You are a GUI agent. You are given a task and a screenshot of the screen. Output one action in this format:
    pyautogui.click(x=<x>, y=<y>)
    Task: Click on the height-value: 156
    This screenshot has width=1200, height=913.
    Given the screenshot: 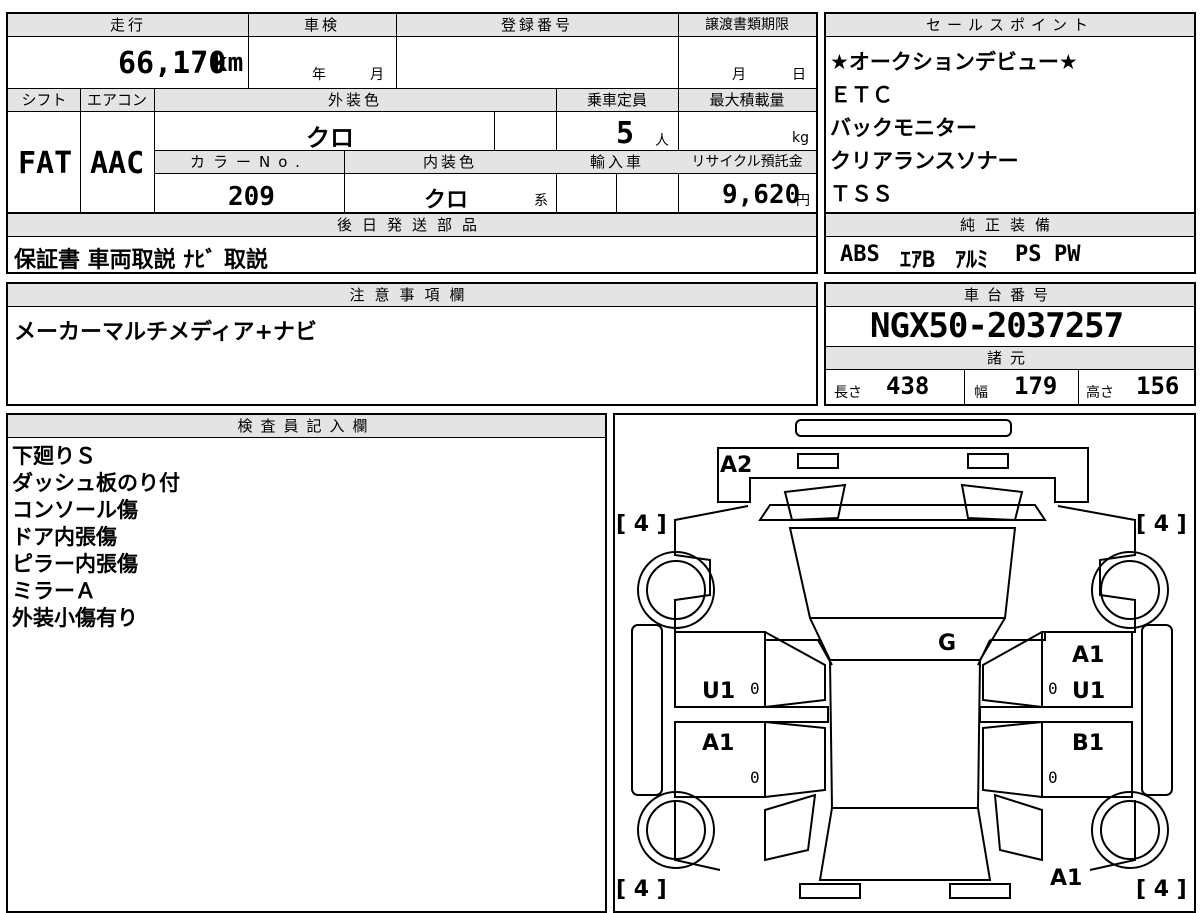 What is the action you would take?
    pyautogui.click(x=1158, y=386)
    